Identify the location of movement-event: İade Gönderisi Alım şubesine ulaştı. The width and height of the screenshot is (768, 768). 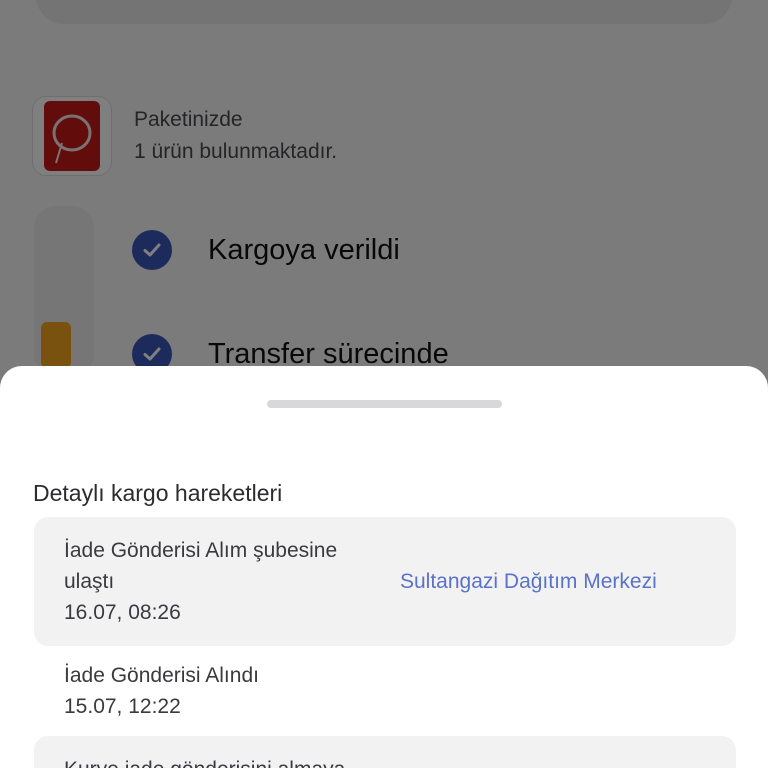
(201, 566).